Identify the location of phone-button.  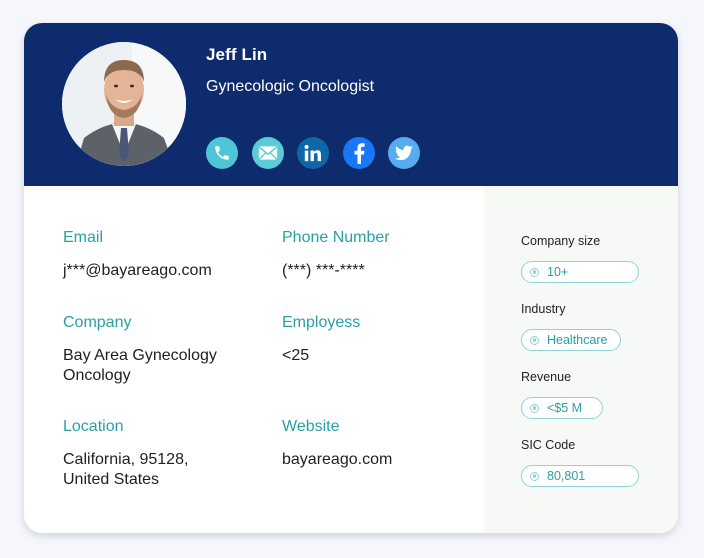
(222, 153).